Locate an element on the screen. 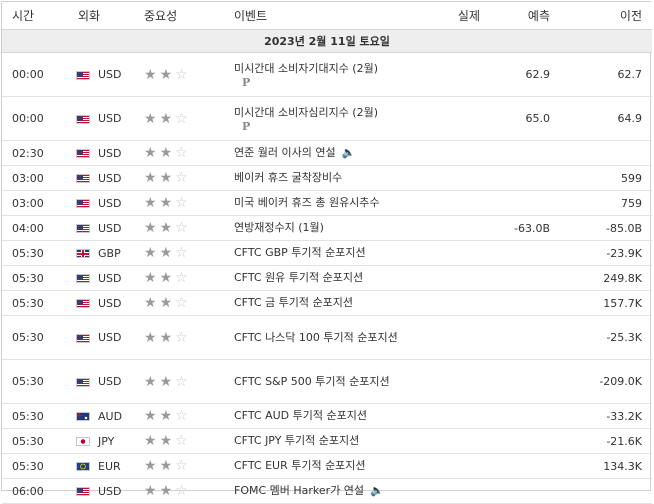 Image resolution: width=654 pixels, height=504 pixels. event-row: 06:00 USD ★★☆ FOMC 멤버 Harker가 연설 🔈 is located at coordinates (327, 491).